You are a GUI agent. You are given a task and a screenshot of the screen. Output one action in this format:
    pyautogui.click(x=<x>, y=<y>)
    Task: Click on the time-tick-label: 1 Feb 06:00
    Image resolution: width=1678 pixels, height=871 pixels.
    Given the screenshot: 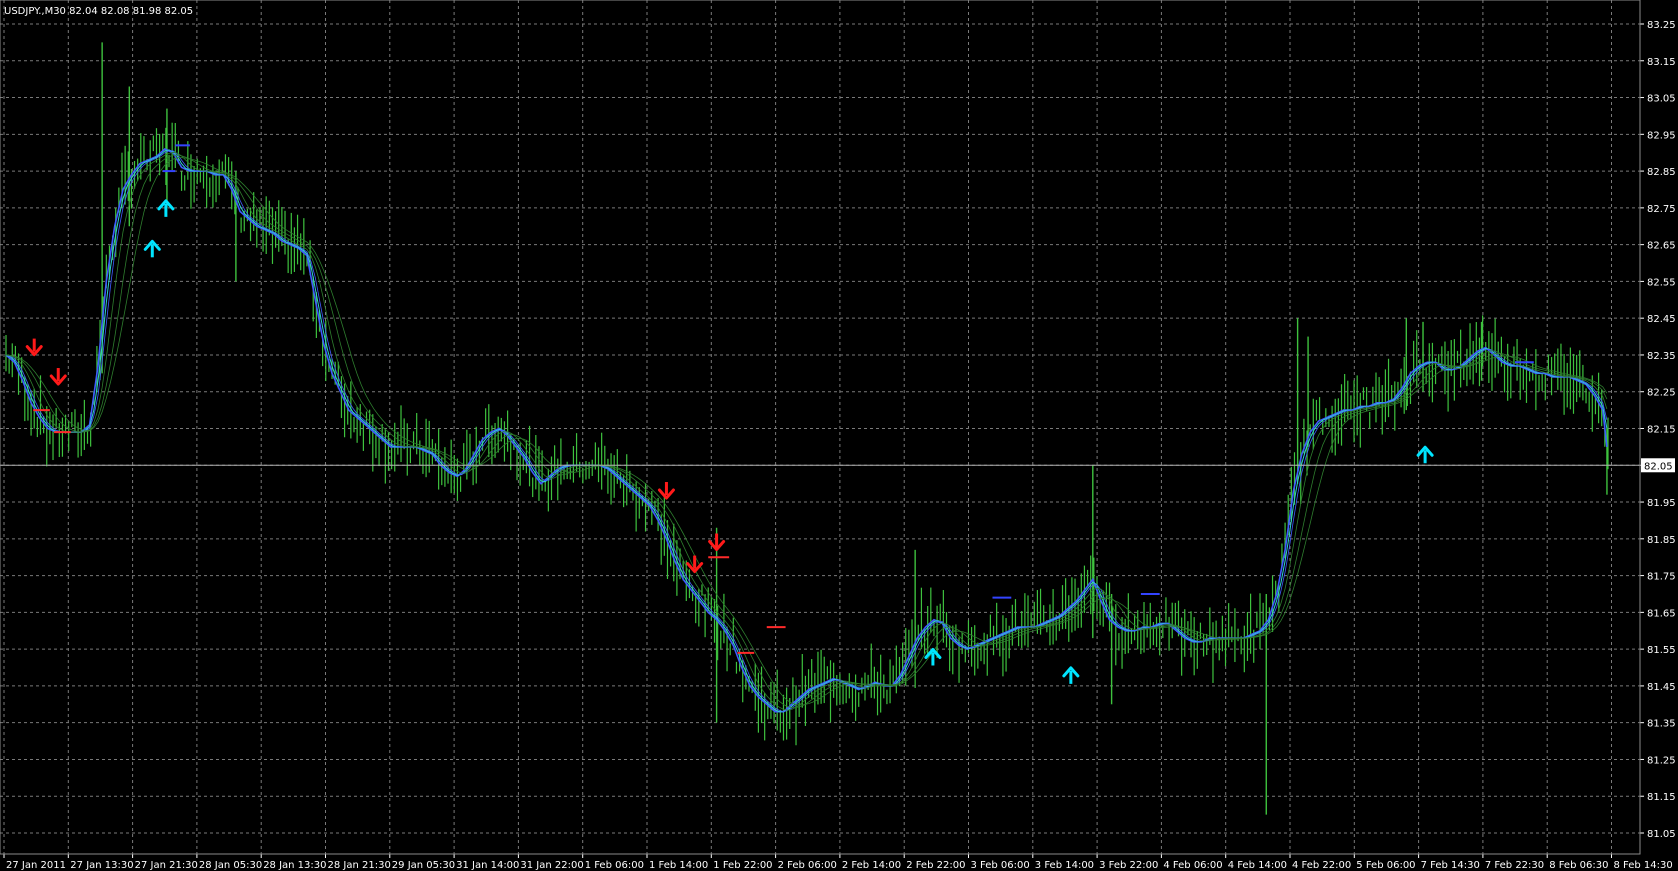 What is the action you would take?
    pyautogui.click(x=614, y=865)
    